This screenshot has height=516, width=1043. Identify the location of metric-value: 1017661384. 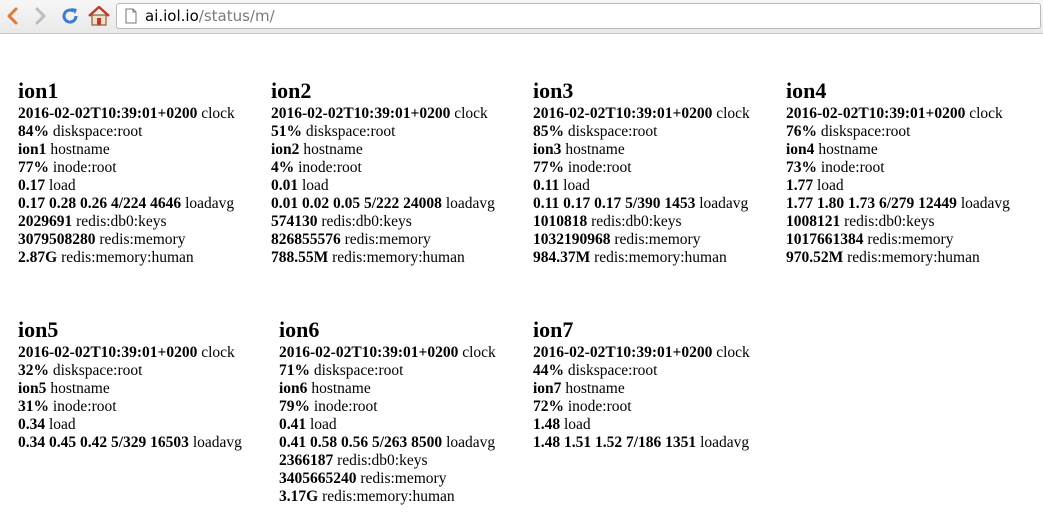
(825, 239).